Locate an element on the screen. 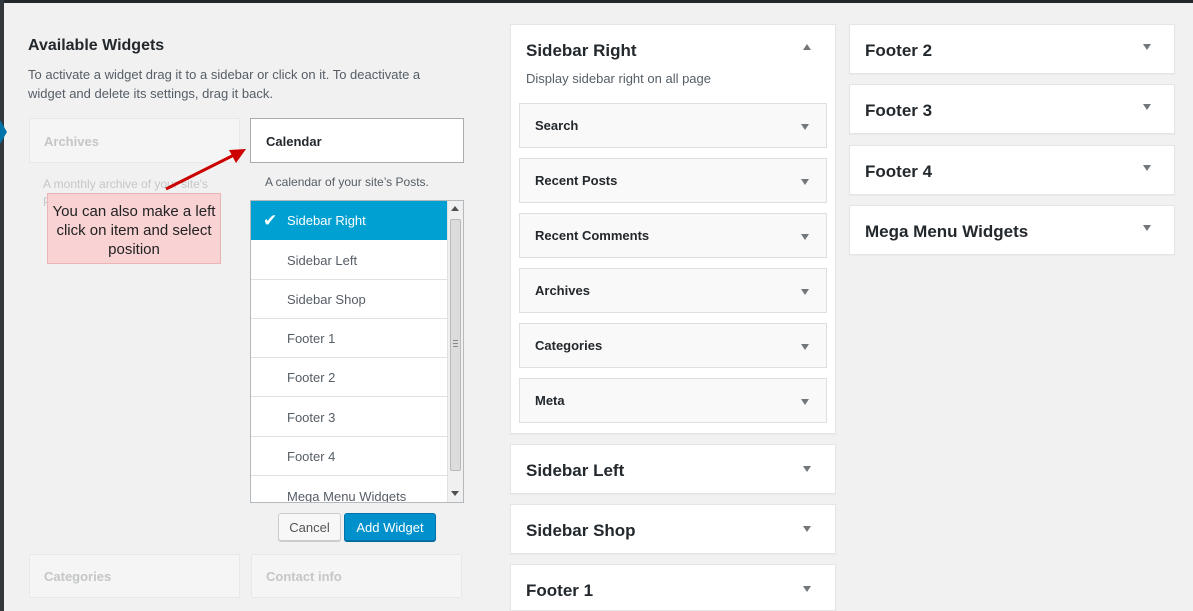  chooser-item-label: Footer 1 is located at coordinates (311, 338).